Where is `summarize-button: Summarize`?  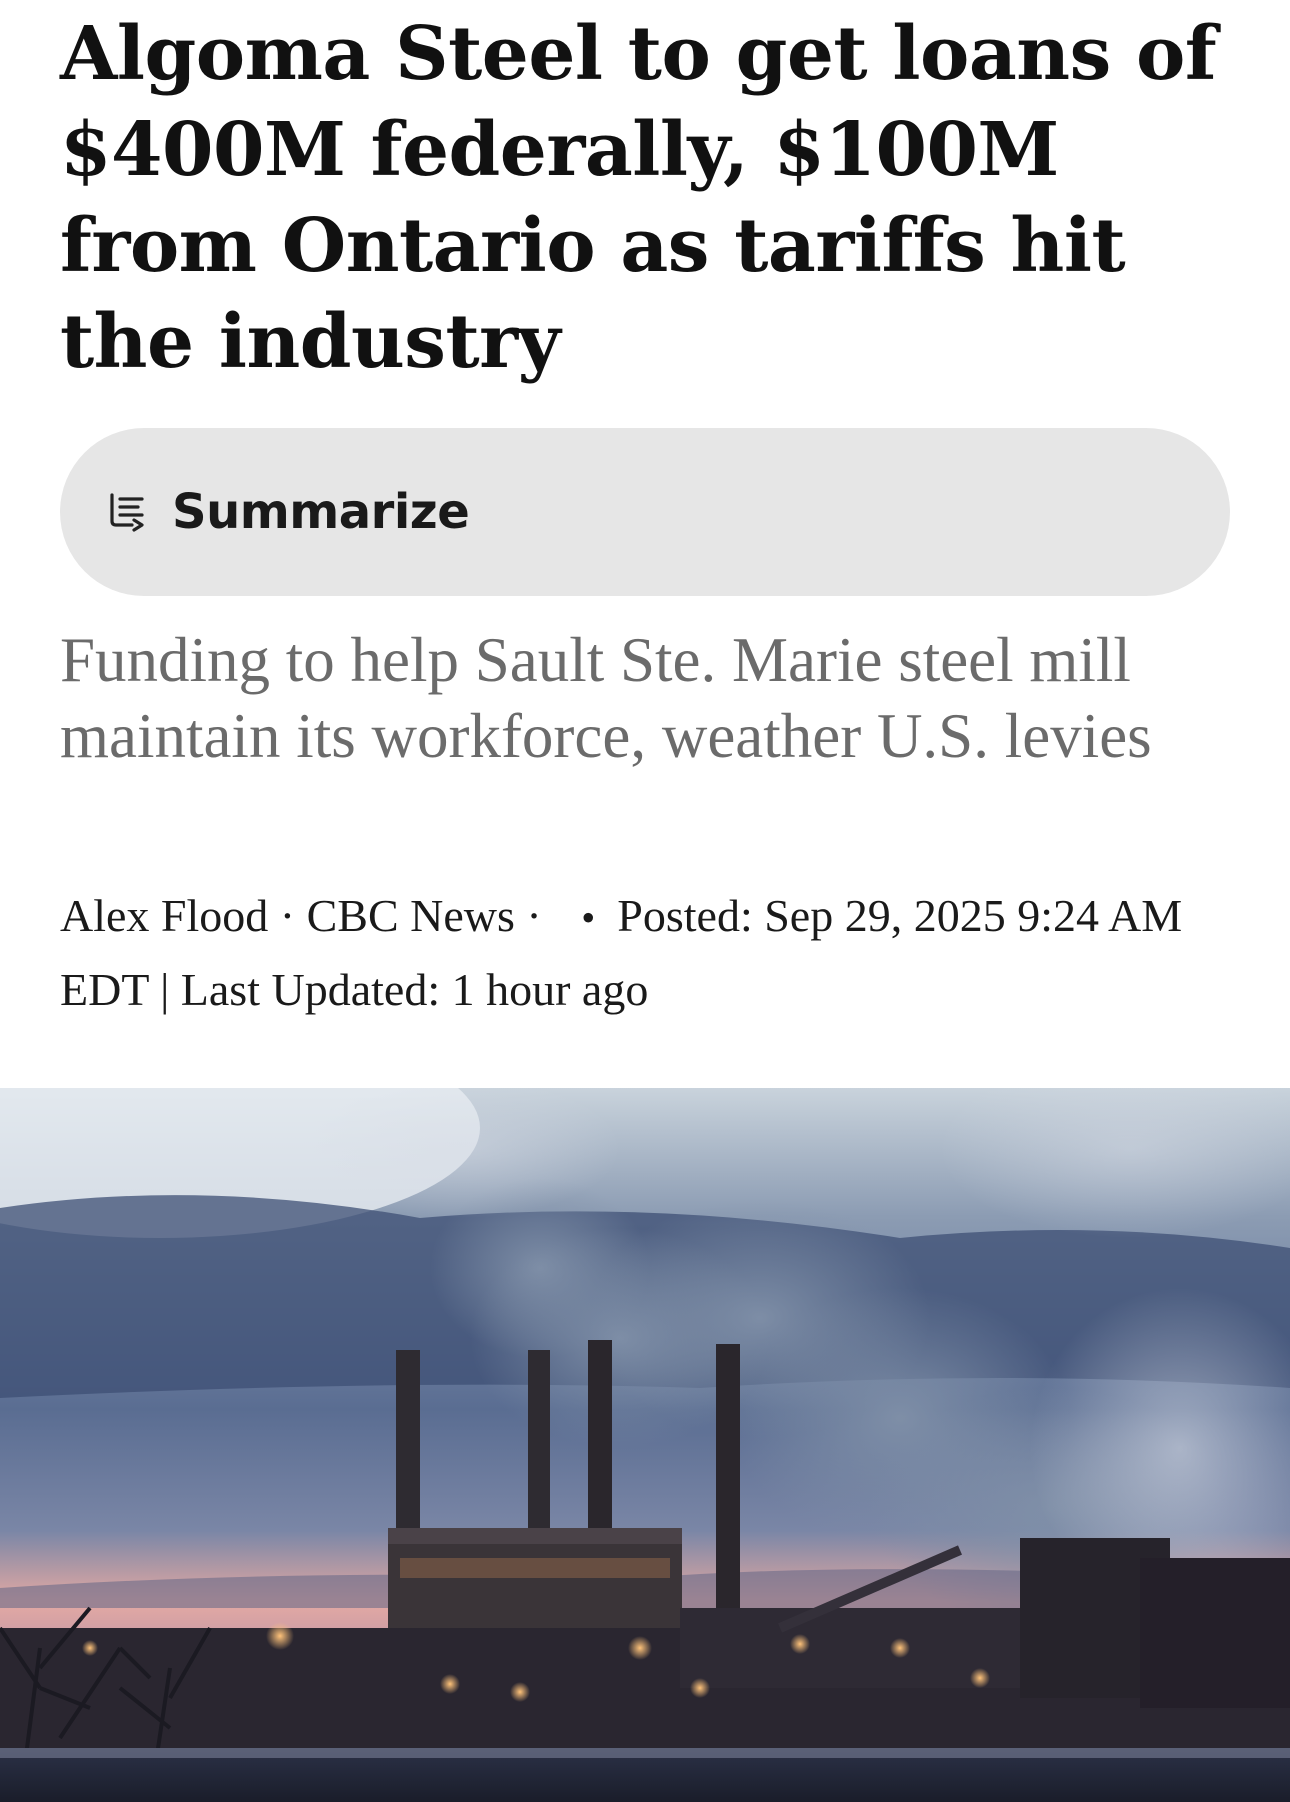 summarize-button: Summarize is located at coordinates (645, 512).